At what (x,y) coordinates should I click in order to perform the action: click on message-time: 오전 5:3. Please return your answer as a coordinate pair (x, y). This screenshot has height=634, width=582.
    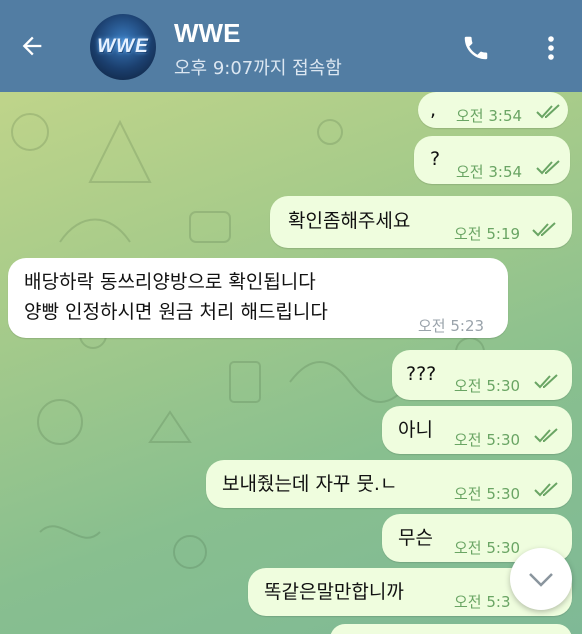
    Looking at the image, I should click on (482, 602).